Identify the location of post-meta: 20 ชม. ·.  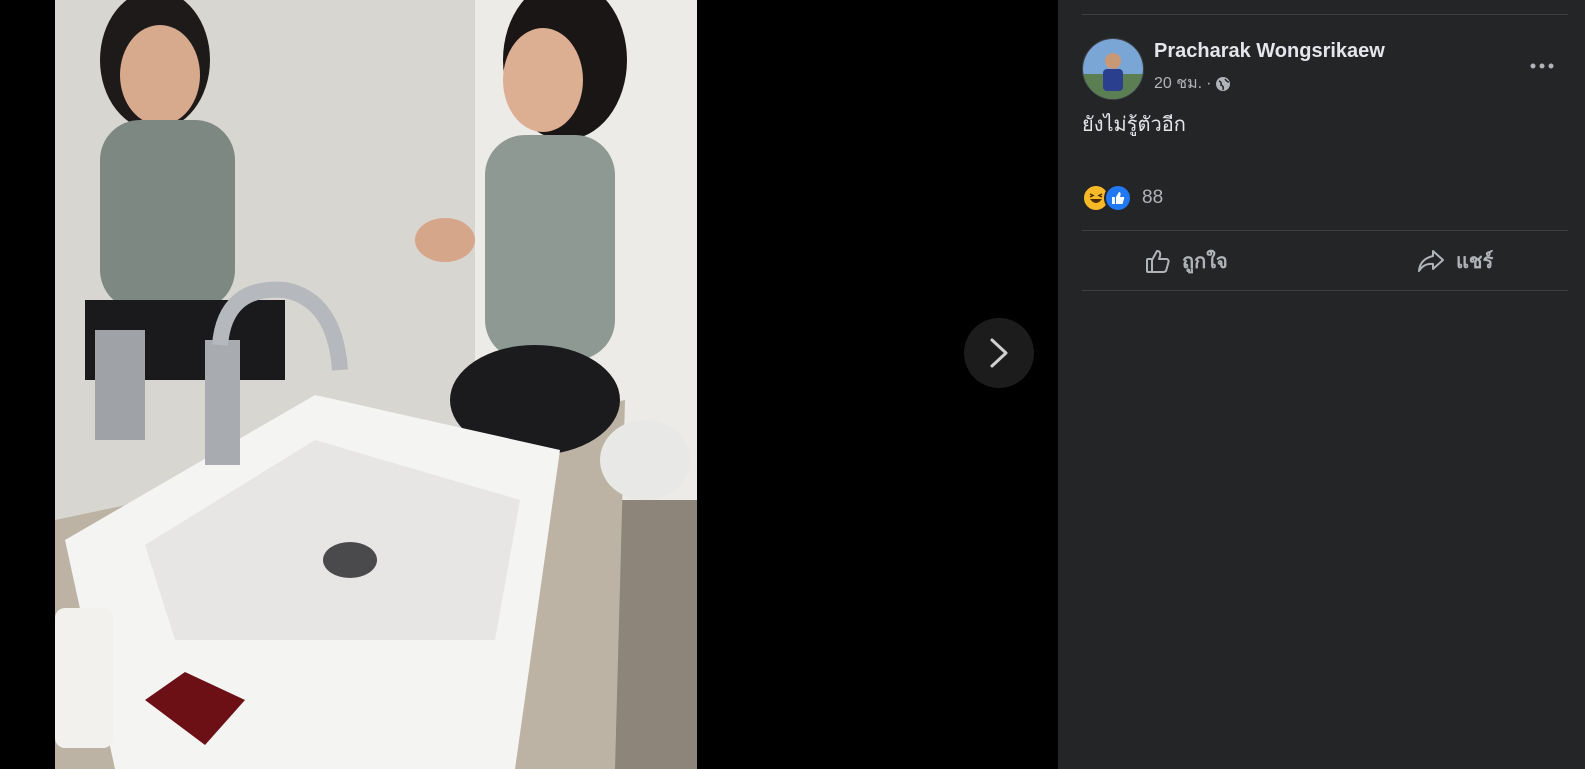
(1192, 83).